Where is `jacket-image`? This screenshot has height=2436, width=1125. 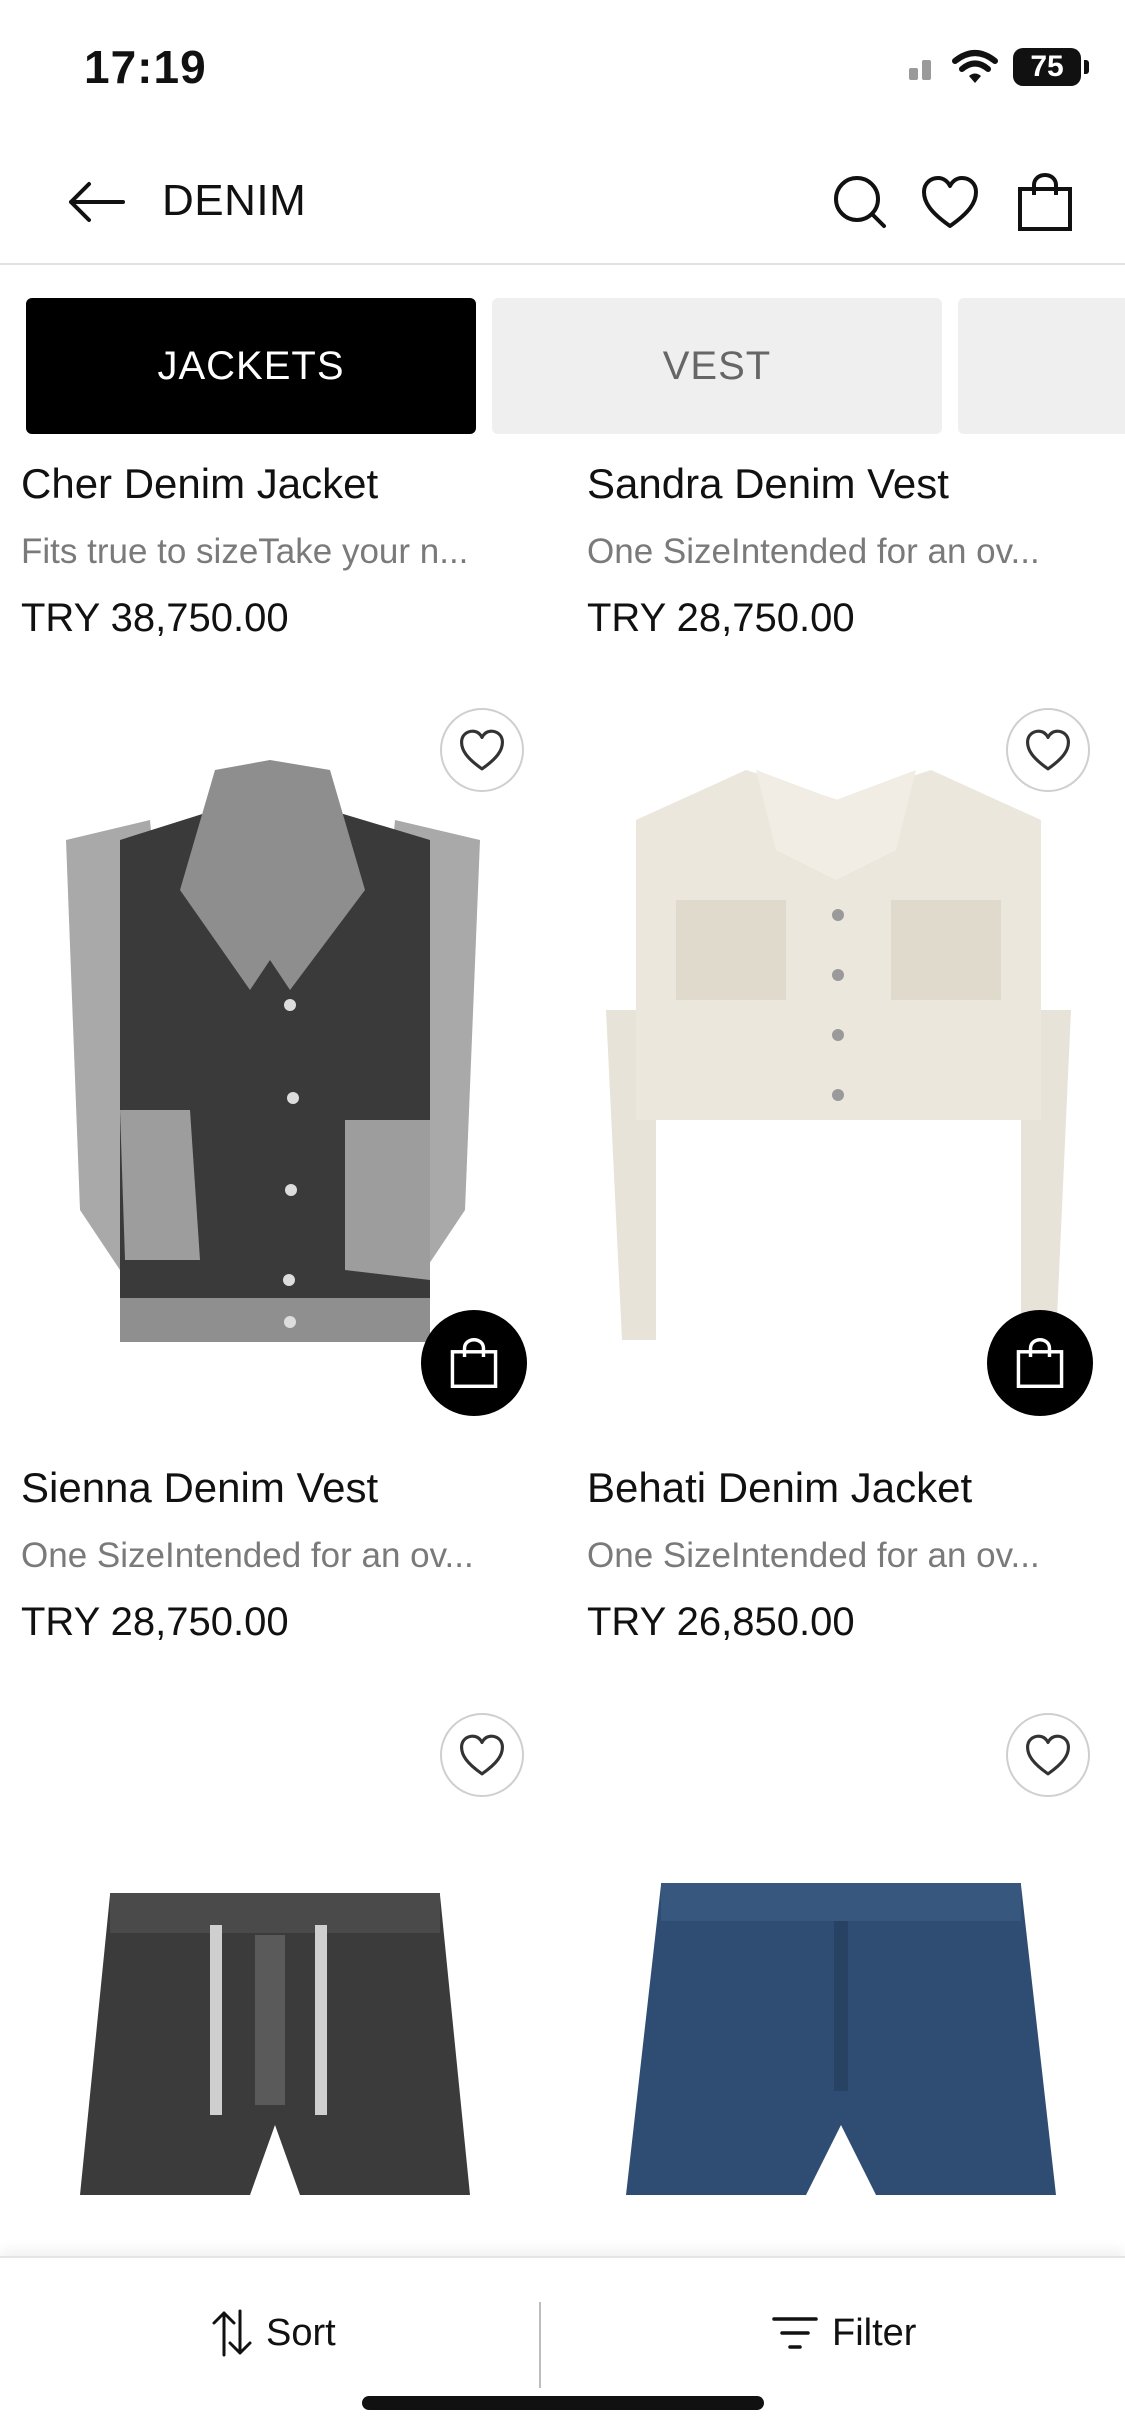 jacket-image is located at coordinates (838, 1055).